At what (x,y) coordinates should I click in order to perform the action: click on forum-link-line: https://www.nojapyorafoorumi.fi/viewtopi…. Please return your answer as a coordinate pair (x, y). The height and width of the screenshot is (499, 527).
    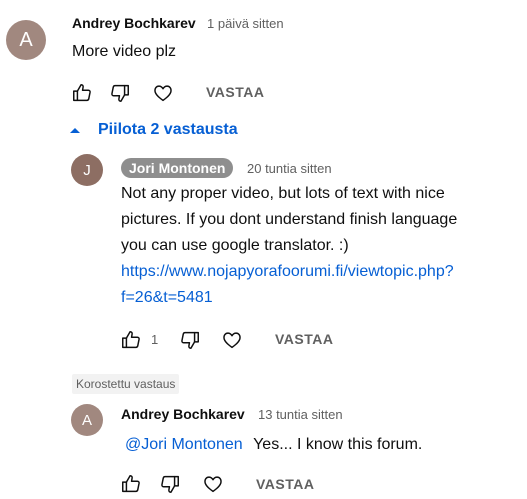
    Looking at the image, I should click on (287, 271).